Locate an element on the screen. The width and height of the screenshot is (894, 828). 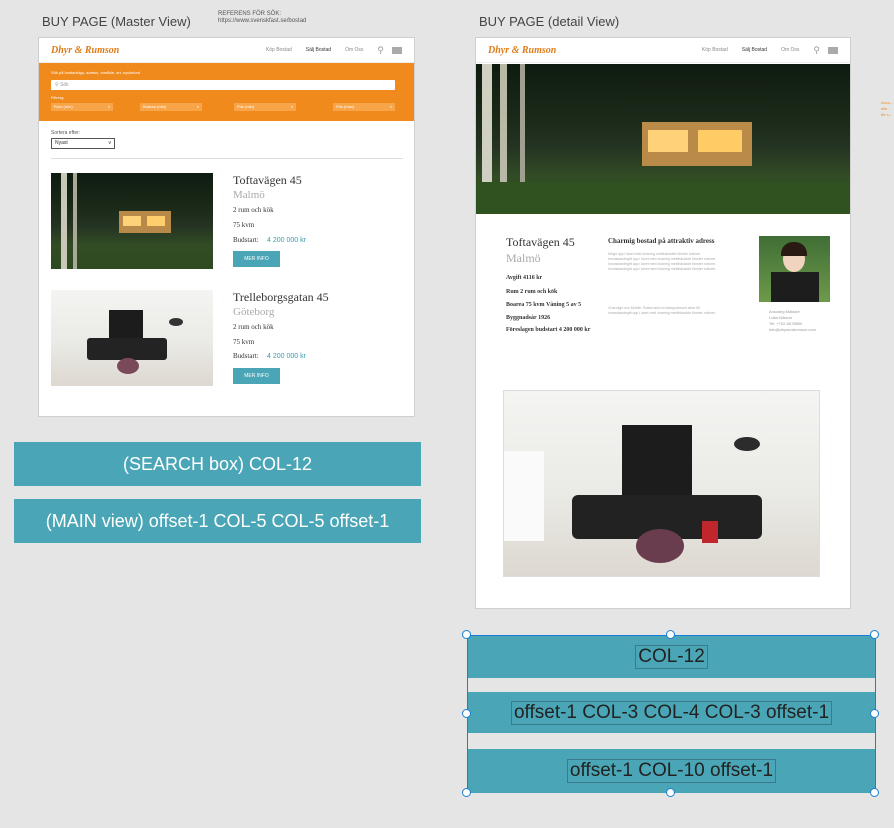
detail-row3-annotation: offset-1 COL-10 offset-1 is located at coordinates (671, 771).